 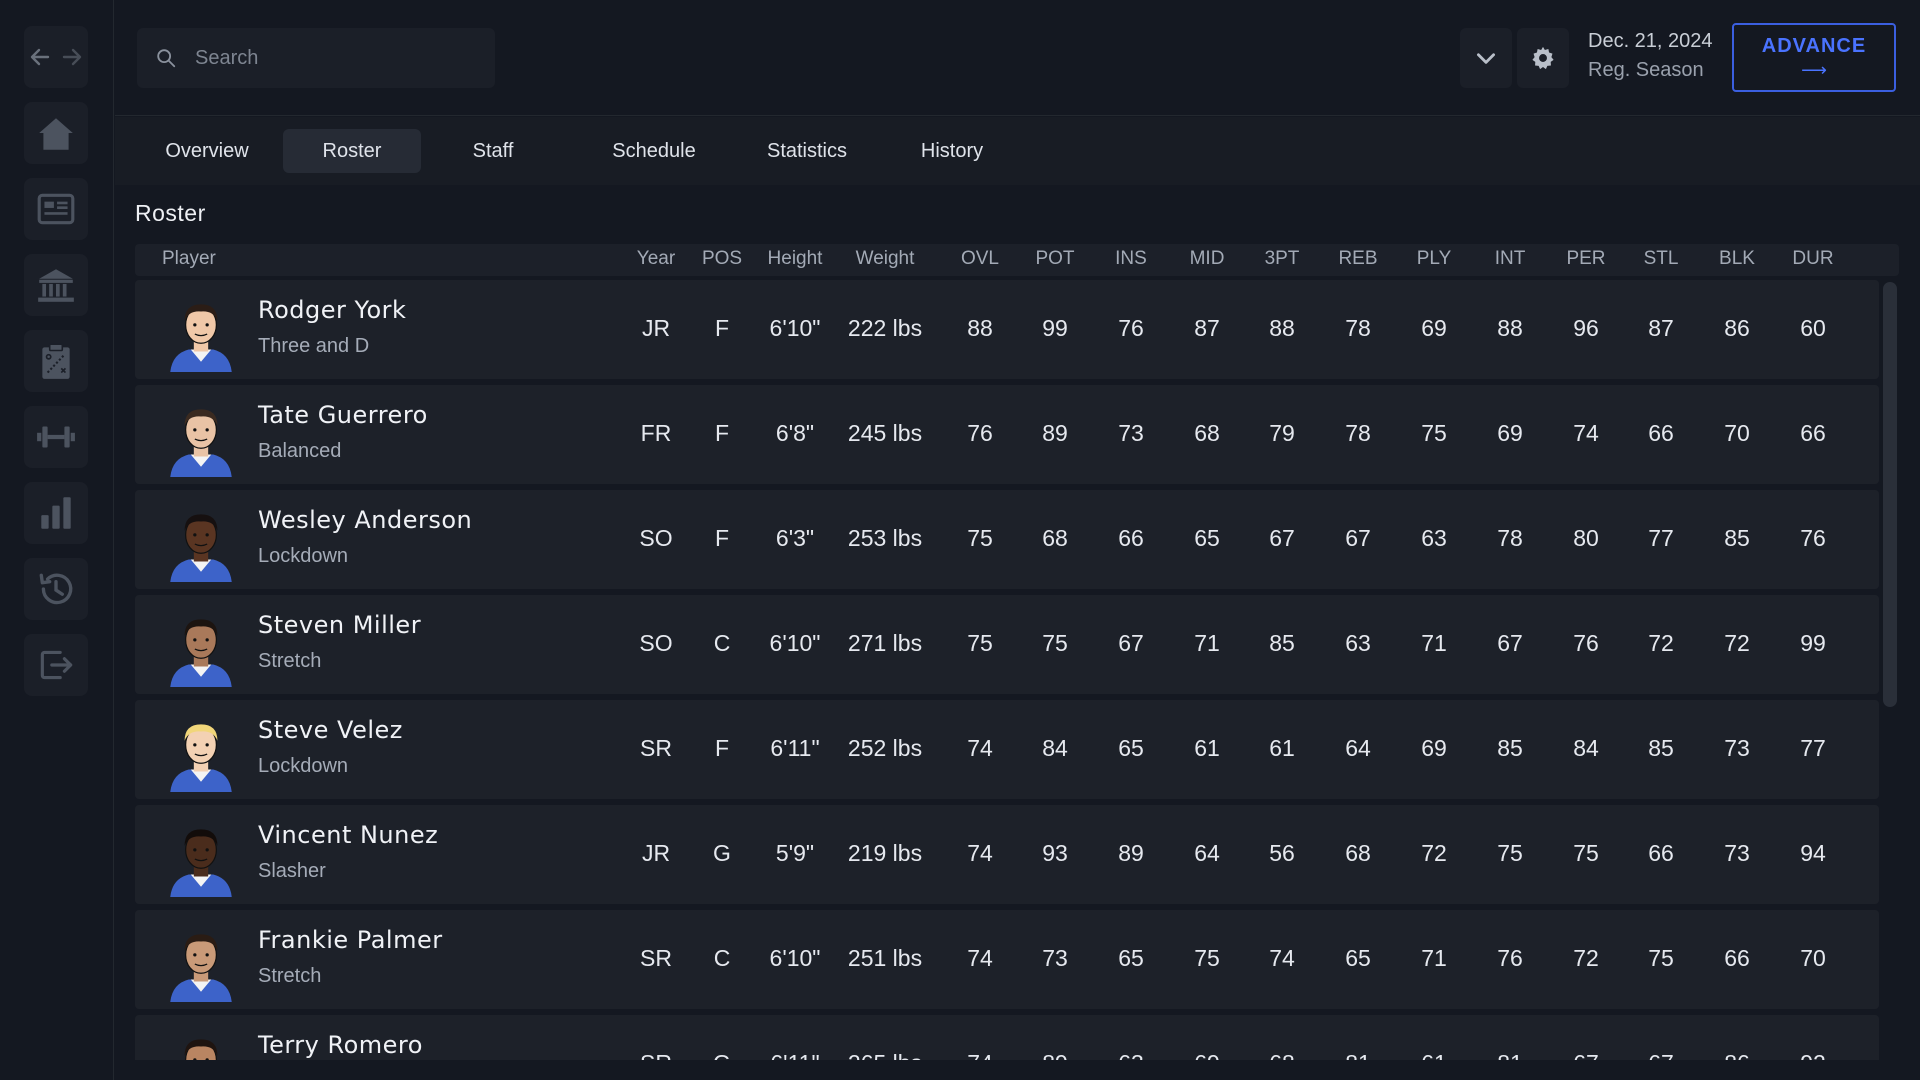 What do you see at coordinates (40, 57) in the screenshot?
I see `back-arrow-icon` at bounding box center [40, 57].